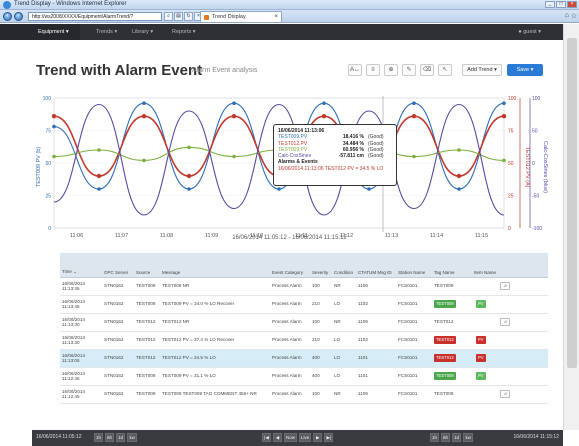 The width and height of the screenshot is (579, 446). What do you see at coordinates (178, 16) in the screenshot?
I see `compat-icon: ▤` at bounding box center [178, 16].